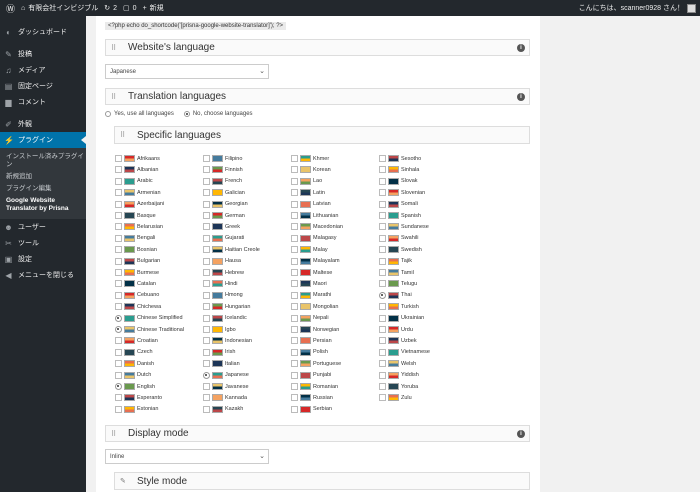 The image size is (700, 492). Describe the element at coordinates (226, 375) in the screenshot. I see `language-option: Japanese` at that location.